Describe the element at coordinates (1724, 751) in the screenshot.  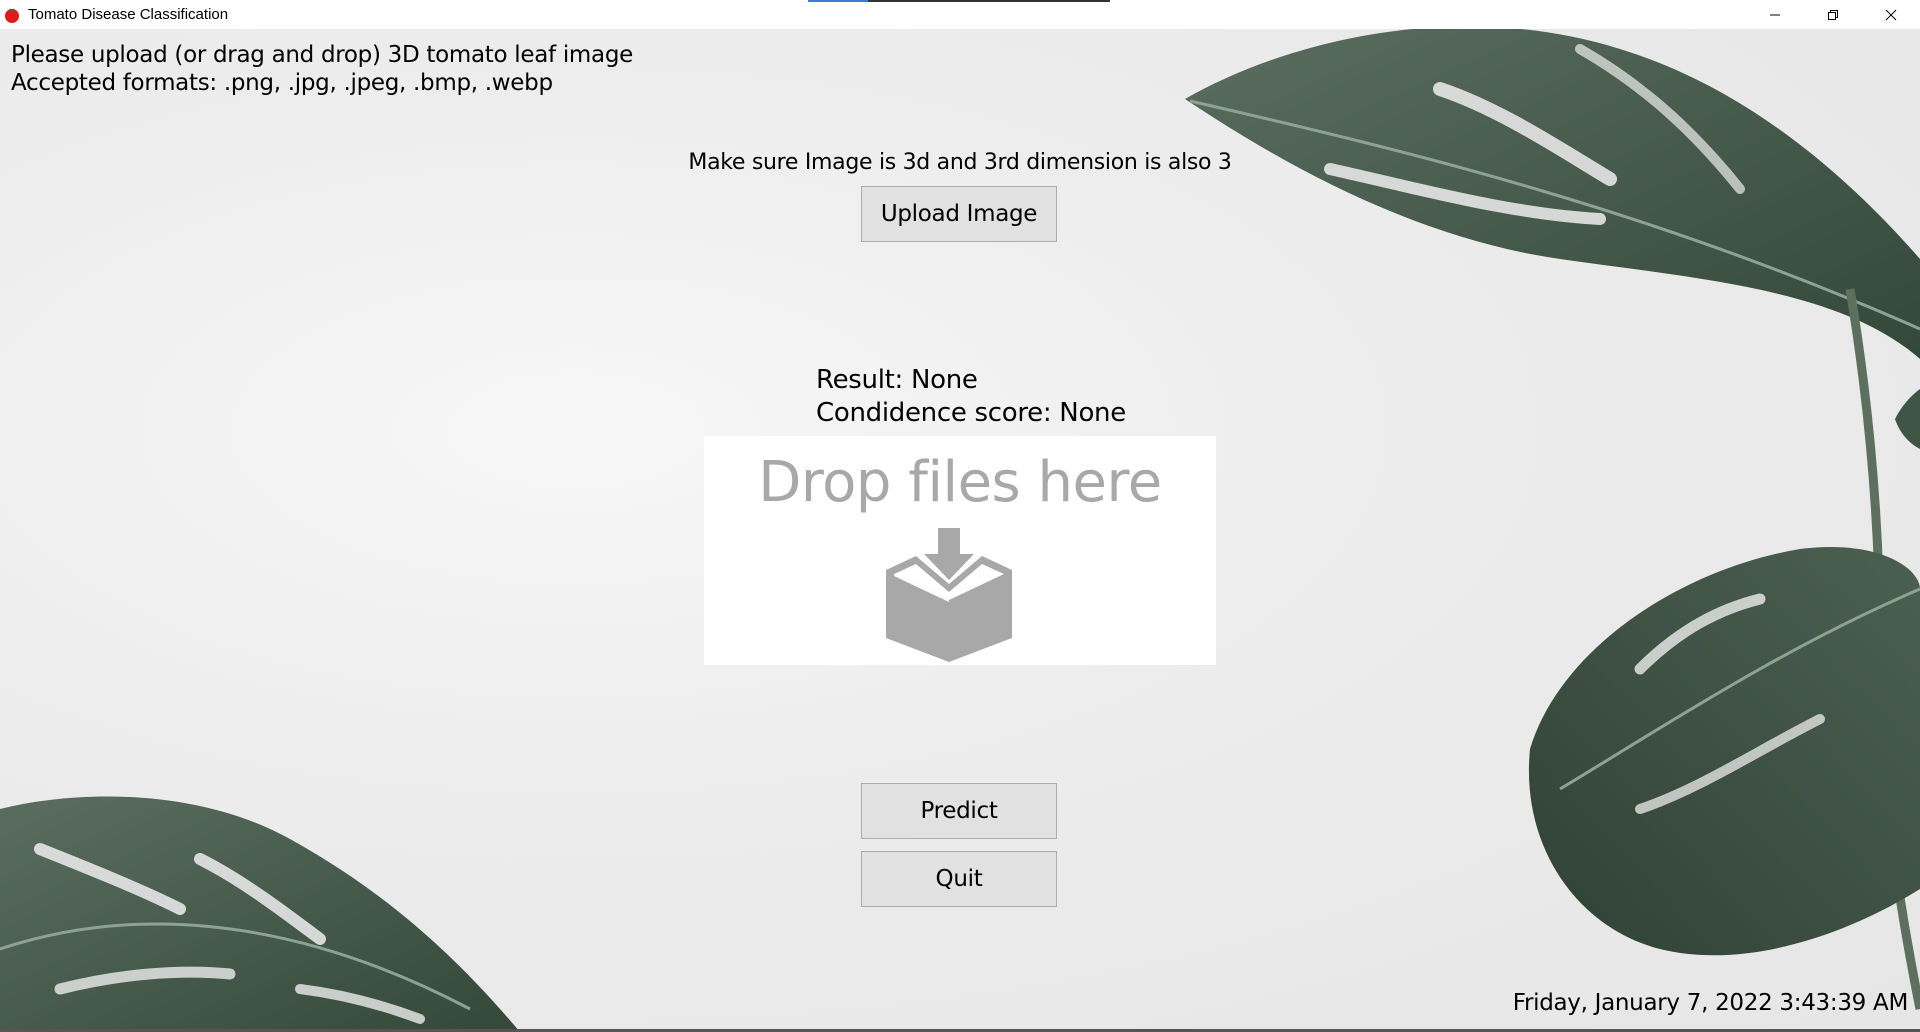
I see `leaf-right-lower` at that location.